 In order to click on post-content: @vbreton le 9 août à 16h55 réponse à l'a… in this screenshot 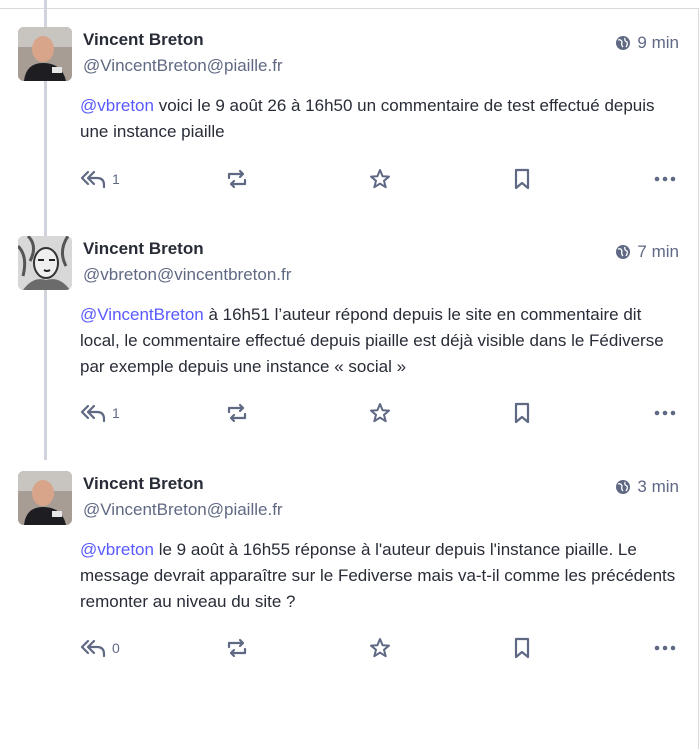, I will do `click(380, 576)`.